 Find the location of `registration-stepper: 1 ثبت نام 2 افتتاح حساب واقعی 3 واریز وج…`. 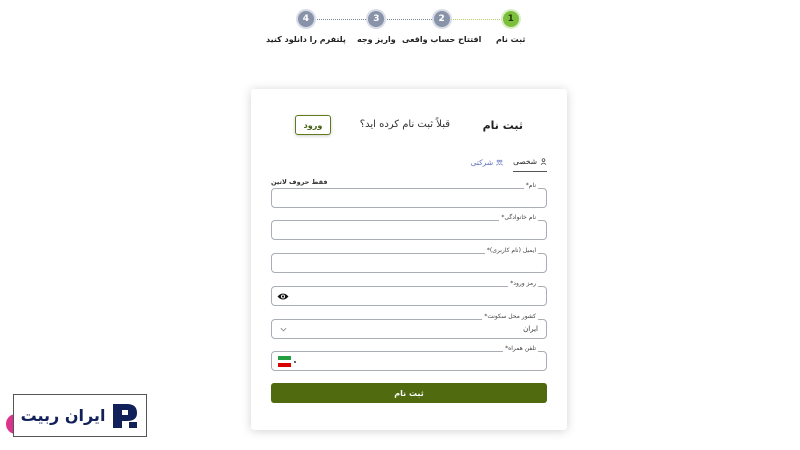

registration-stepper: 1 ثبت نام 2 افتتاح حساب واقعی 3 واریز وج… is located at coordinates (403, 31).